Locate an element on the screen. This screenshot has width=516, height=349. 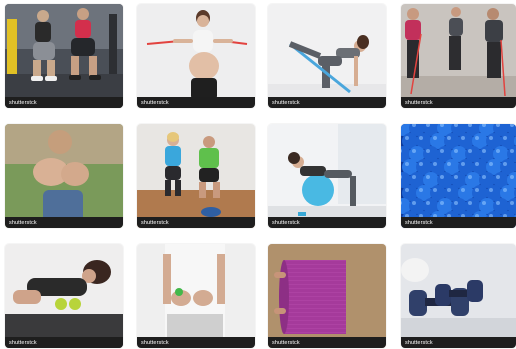
photo-fitness-ball is located at coordinates (327, 176).